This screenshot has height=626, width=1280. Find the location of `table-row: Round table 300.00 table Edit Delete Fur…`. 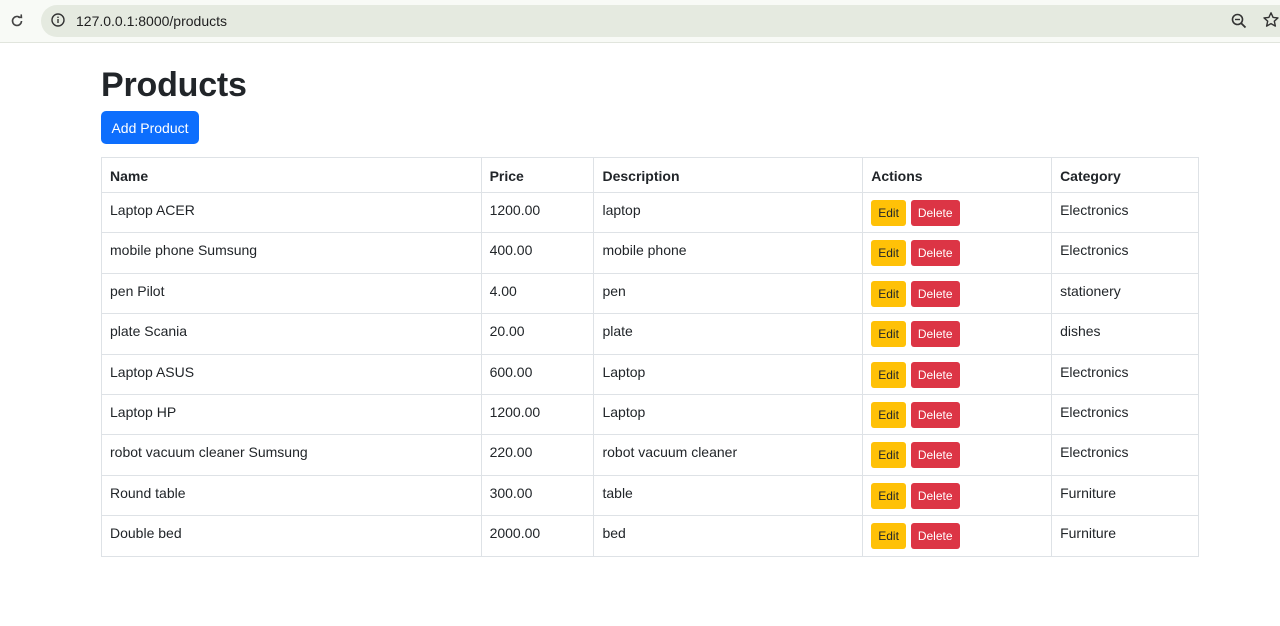

table-row: Round table 300.00 table Edit Delete Fur… is located at coordinates (650, 495).